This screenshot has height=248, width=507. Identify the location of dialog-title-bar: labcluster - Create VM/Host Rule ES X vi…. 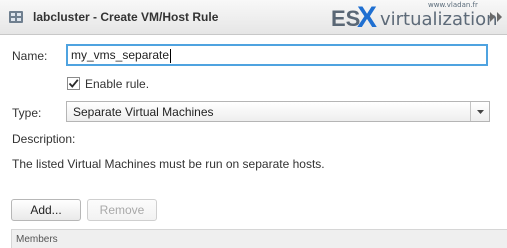
(253, 17).